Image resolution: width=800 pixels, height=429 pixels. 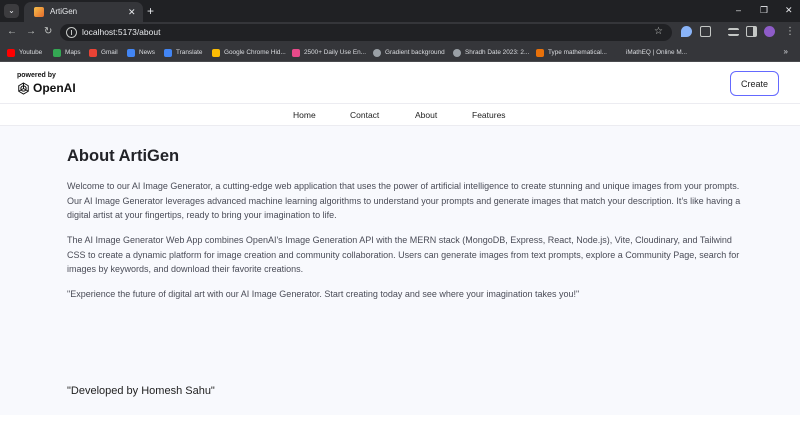 What do you see at coordinates (789, 10) in the screenshot?
I see `close-window-icon: ✕` at bounding box center [789, 10].